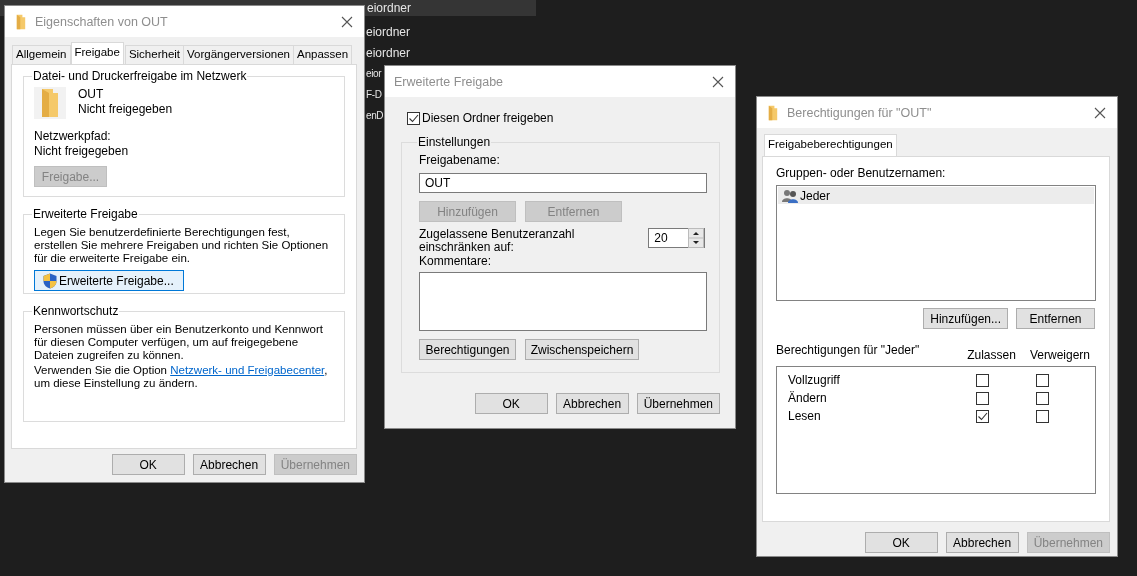 This screenshot has height=576, width=1137. I want to click on tab: Freigabeberechtigungen, so click(830, 145).